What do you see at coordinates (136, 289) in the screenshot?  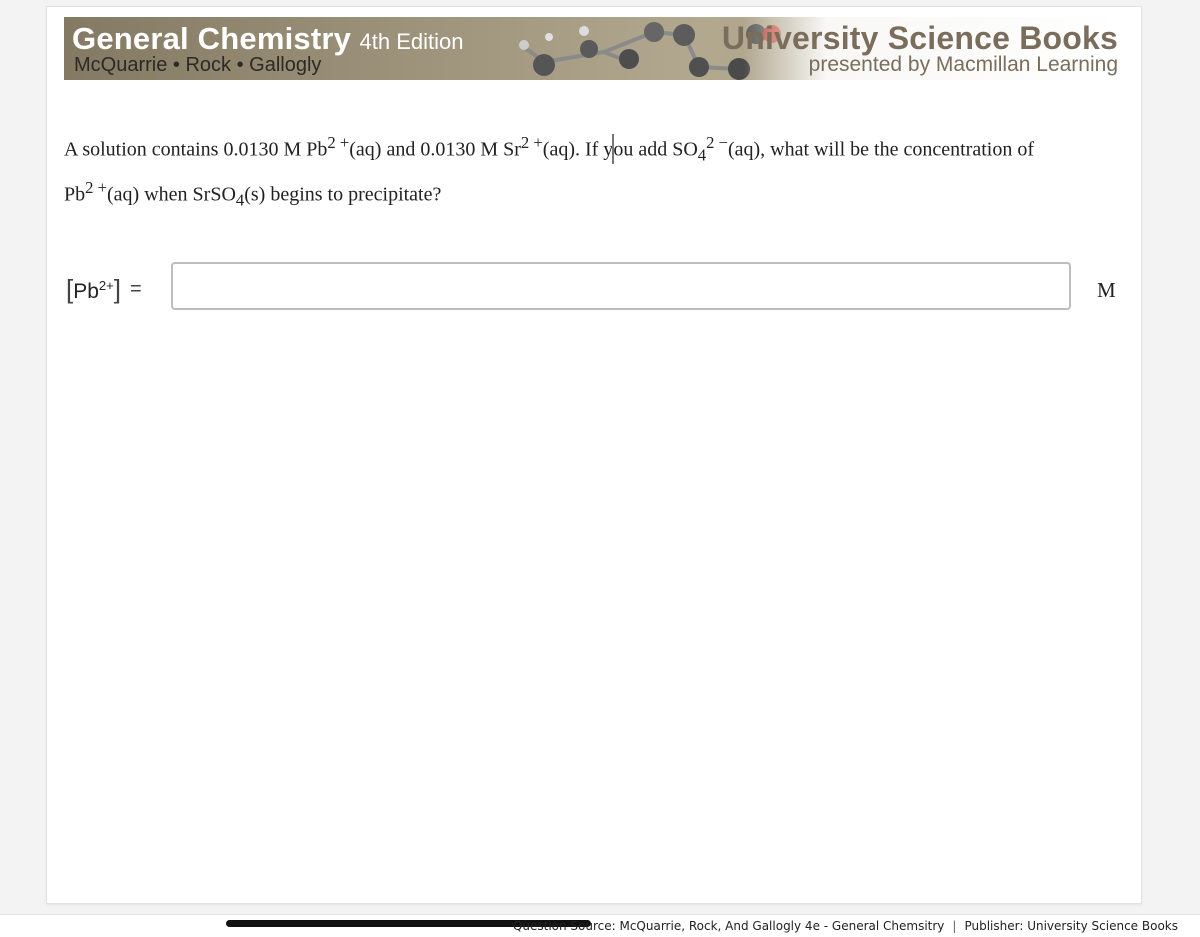 I see `equals-sign: =` at bounding box center [136, 289].